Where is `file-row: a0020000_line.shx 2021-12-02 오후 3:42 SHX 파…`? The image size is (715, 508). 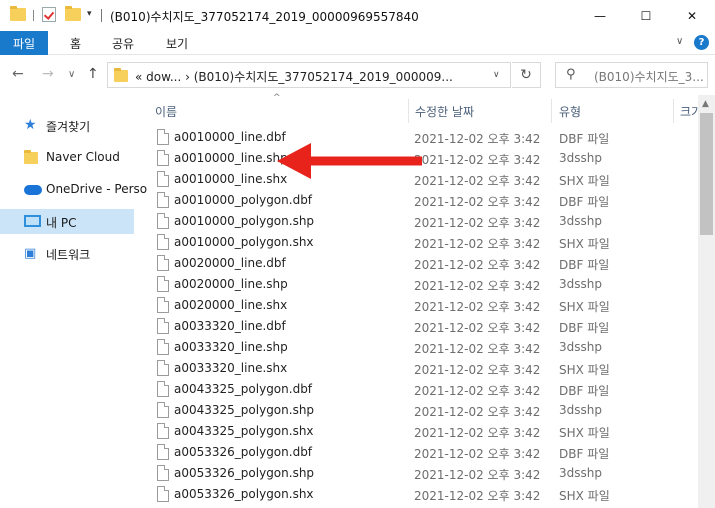
file-row: a0020000_line.shx 2021-12-02 오후 3:42 SHX 파… is located at coordinates (420, 305).